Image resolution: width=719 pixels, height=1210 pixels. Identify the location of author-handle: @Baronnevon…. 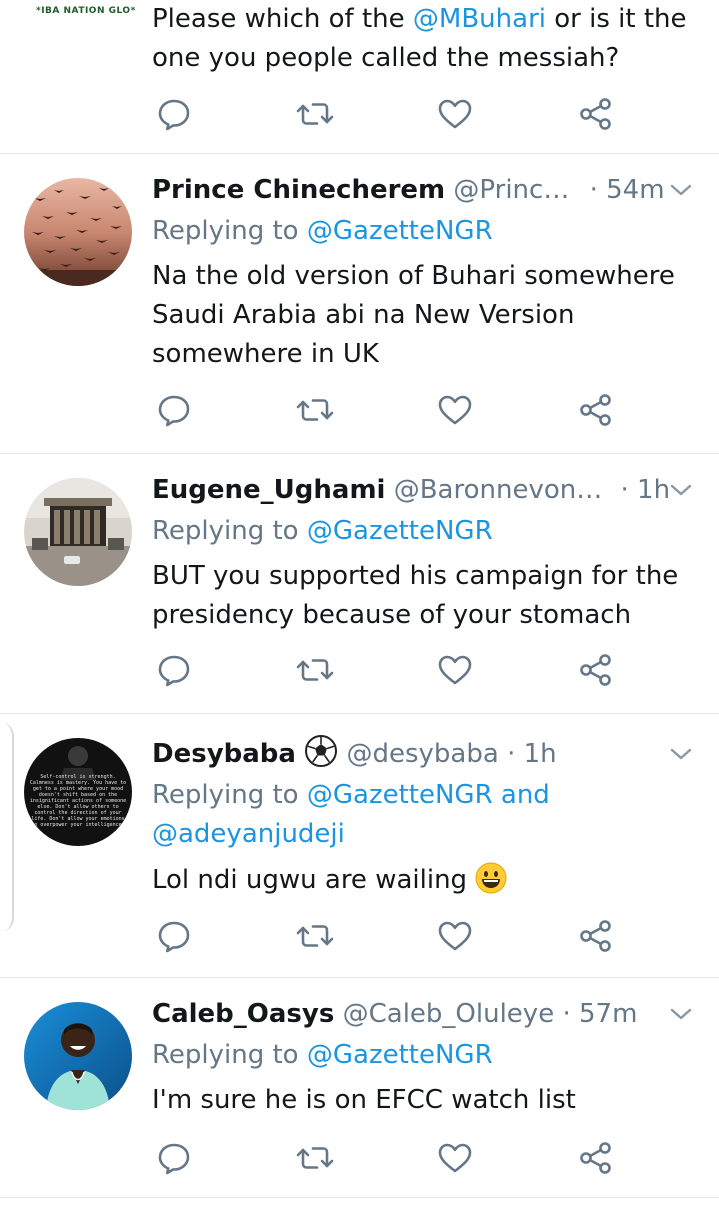
(498, 490).